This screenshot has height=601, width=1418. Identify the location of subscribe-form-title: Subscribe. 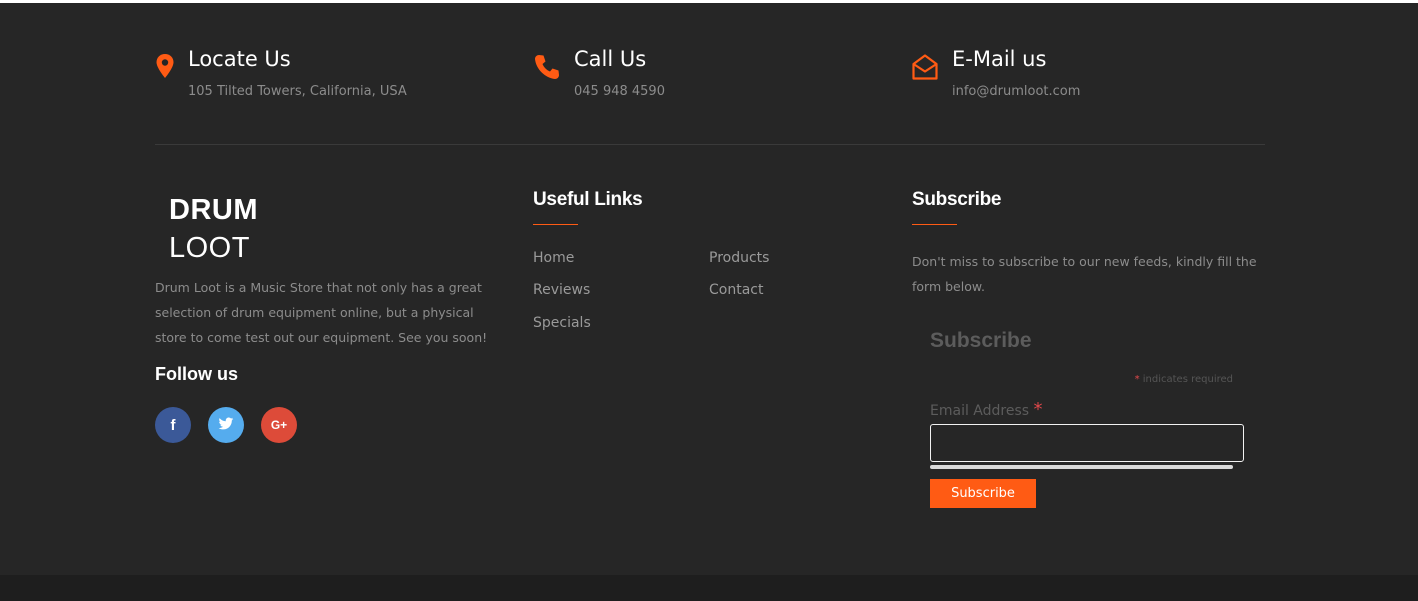
(981, 340).